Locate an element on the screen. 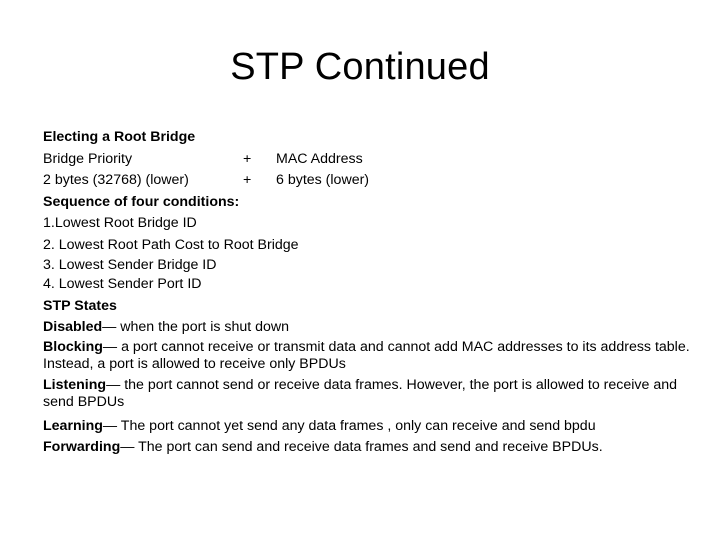 The image size is (720, 540). bridge-priority-size: 2 bytes (32768) (lower) is located at coordinates (116, 180).